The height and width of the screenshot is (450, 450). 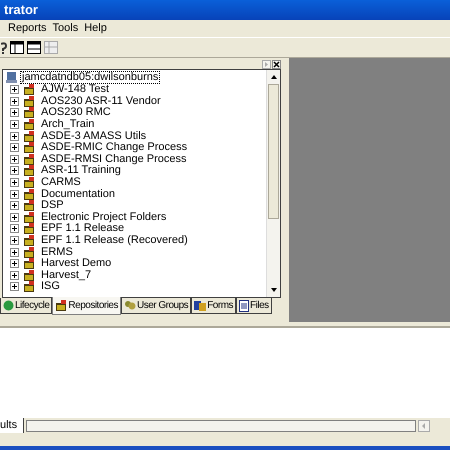 What do you see at coordinates (254, 306) in the screenshot?
I see `panel-tab: Files` at bounding box center [254, 306].